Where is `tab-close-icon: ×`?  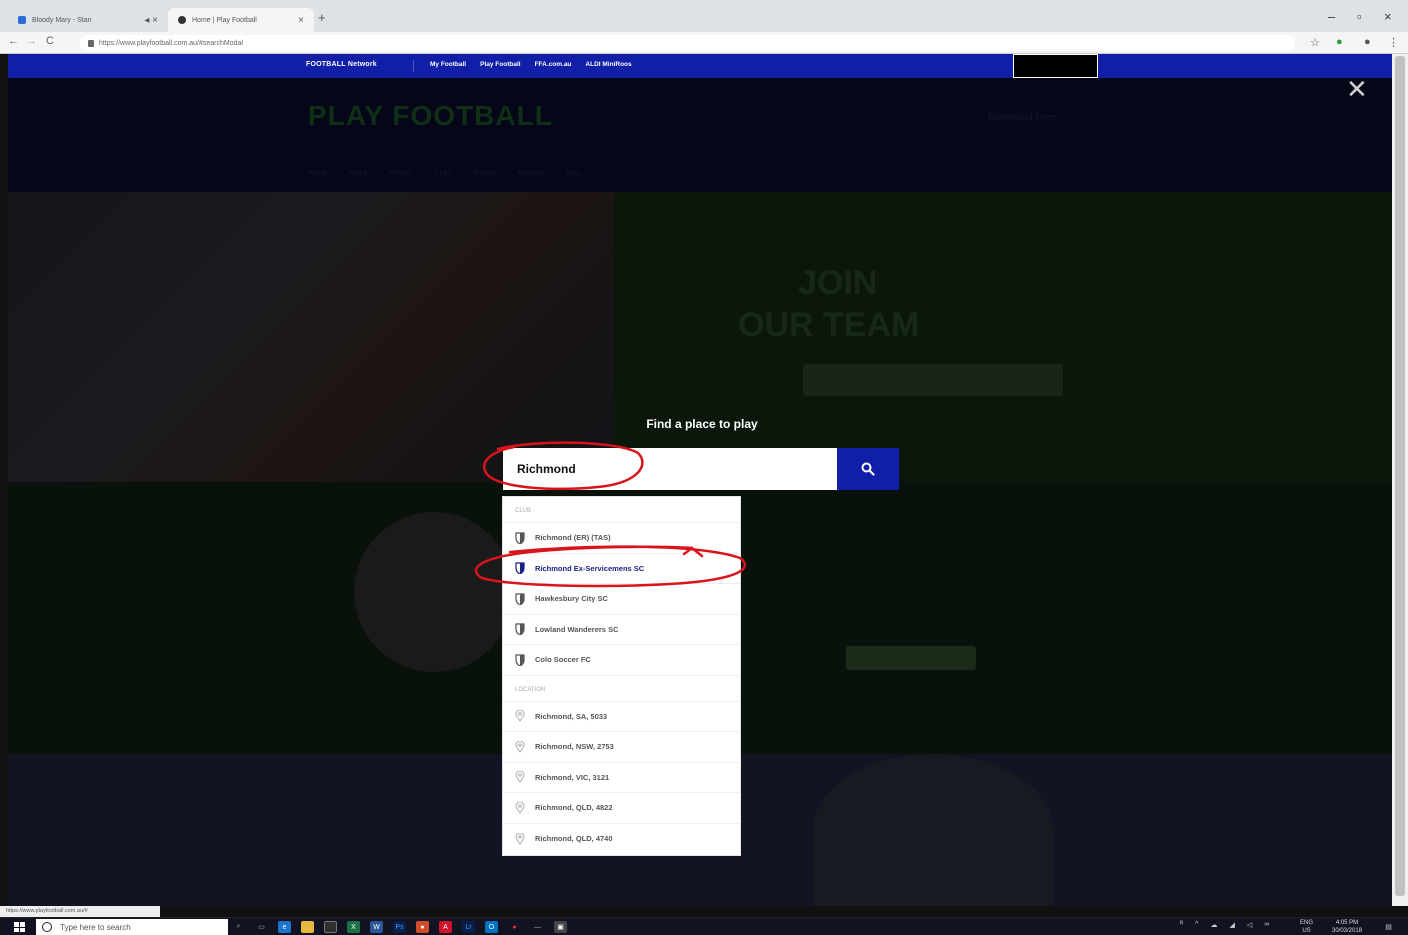
tab-close-icon: × is located at coordinates (301, 20).